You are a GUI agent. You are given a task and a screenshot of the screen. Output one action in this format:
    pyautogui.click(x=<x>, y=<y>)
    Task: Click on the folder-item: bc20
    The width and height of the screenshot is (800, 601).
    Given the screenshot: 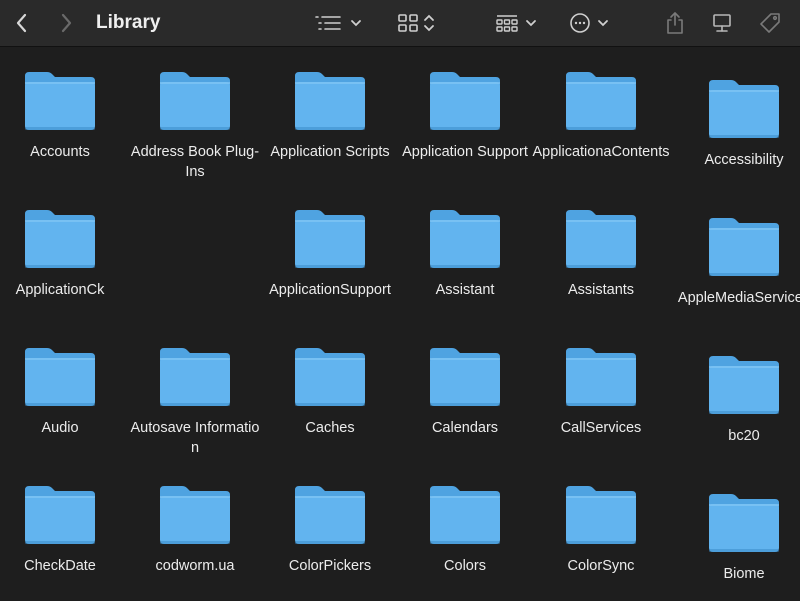 What is the action you would take?
    pyautogui.click(x=739, y=400)
    